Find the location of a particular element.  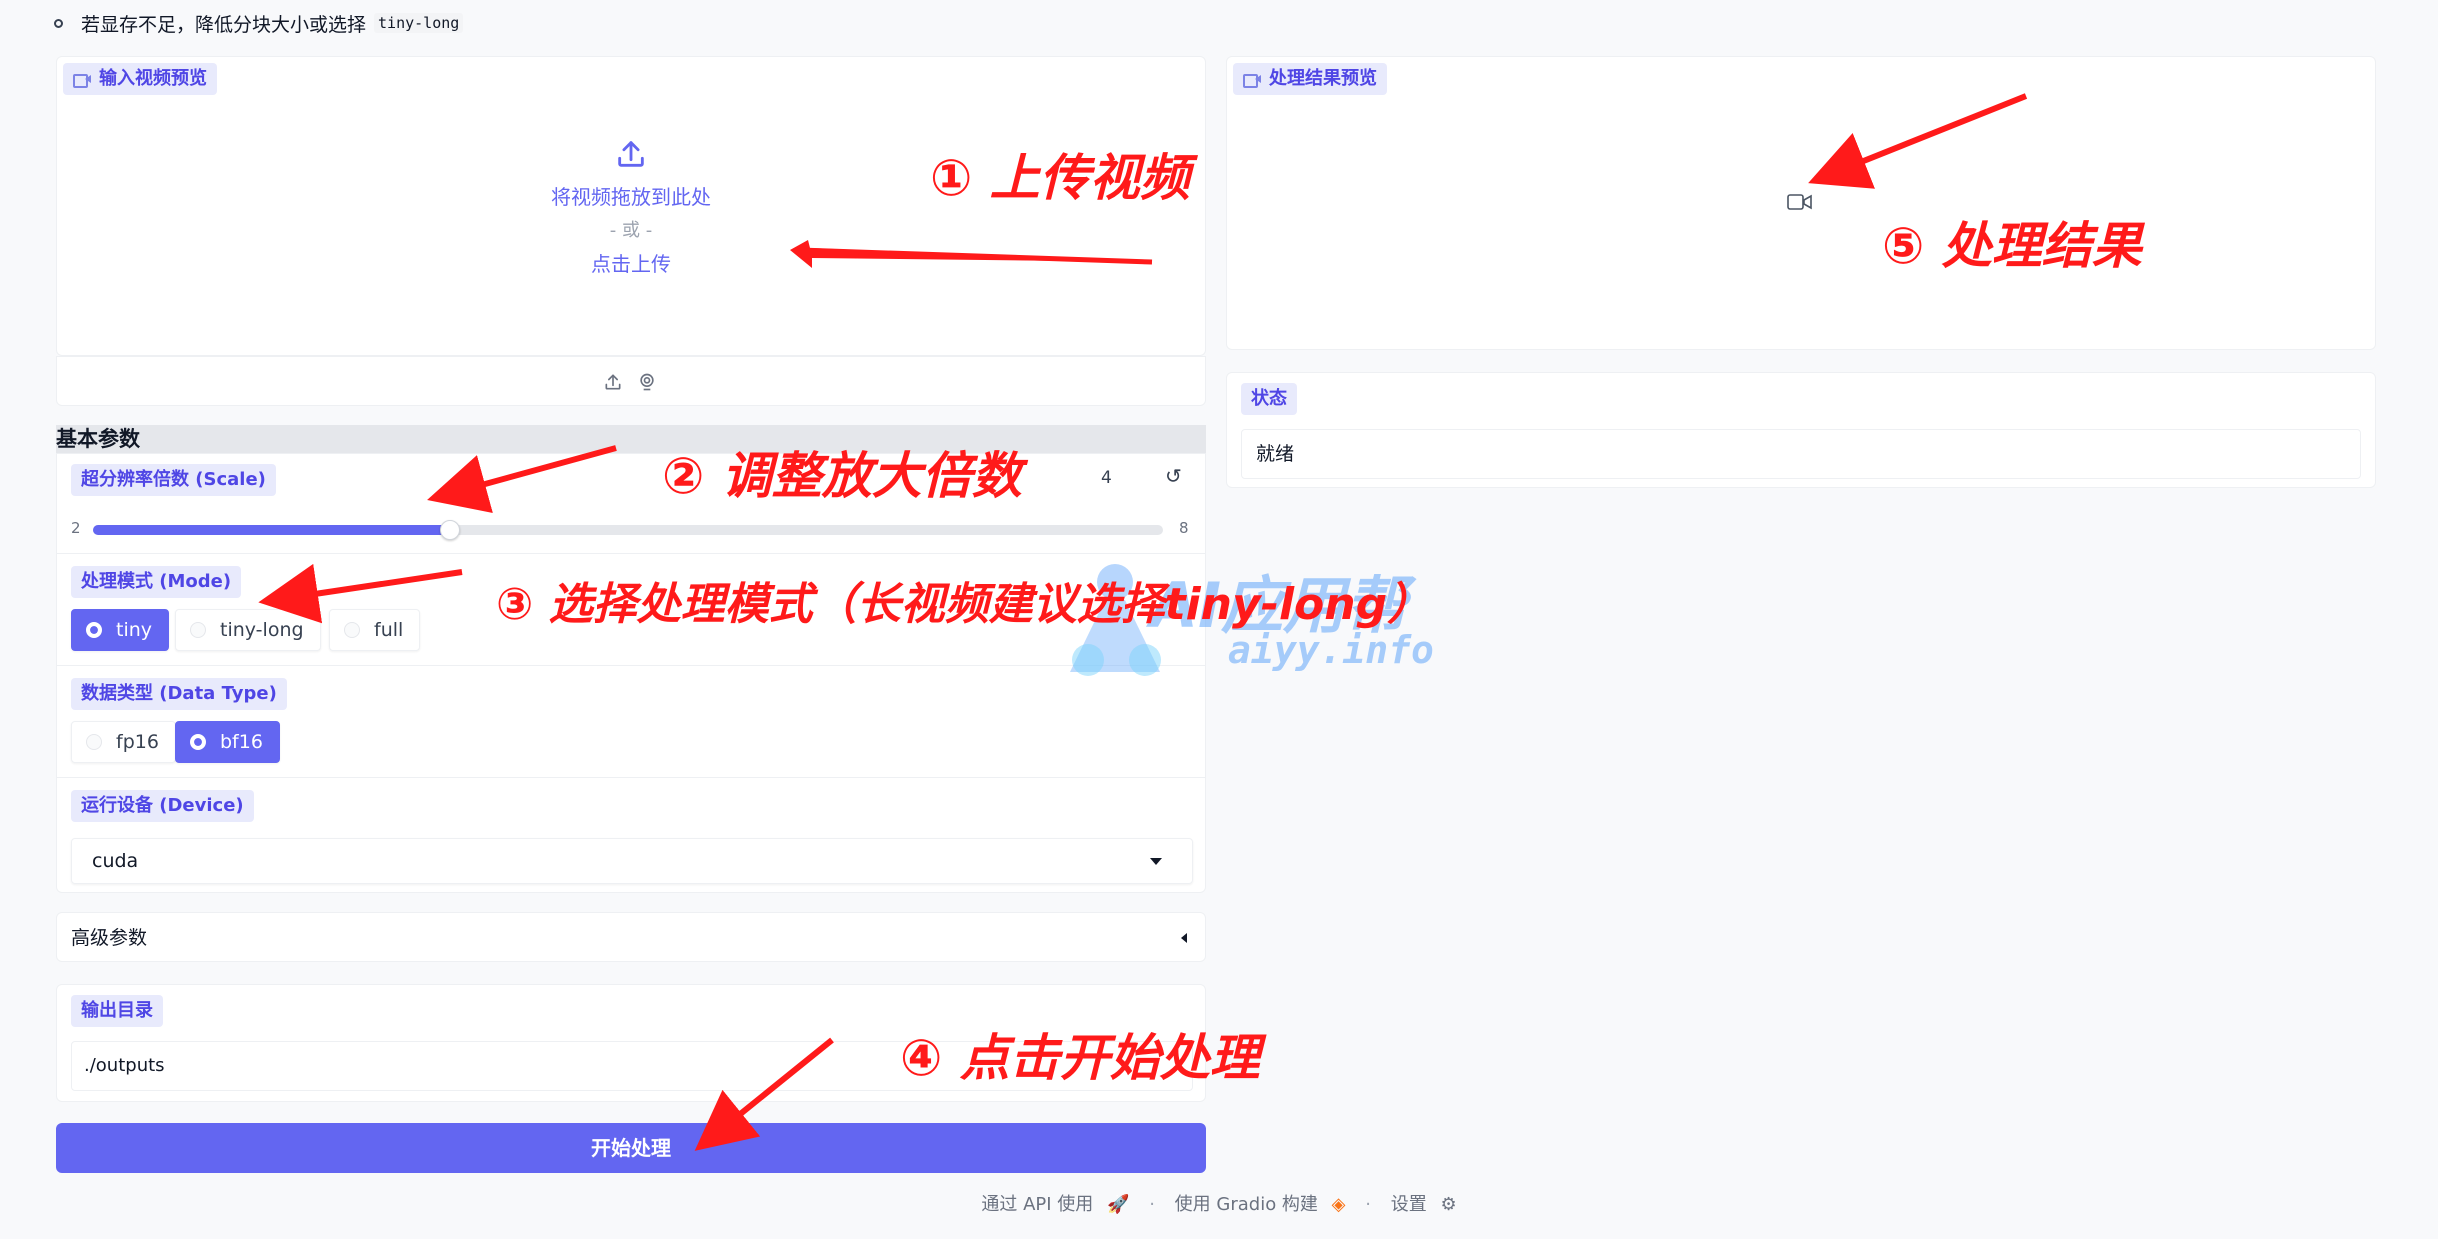

arrow-mode is located at coordinates (360, 593).